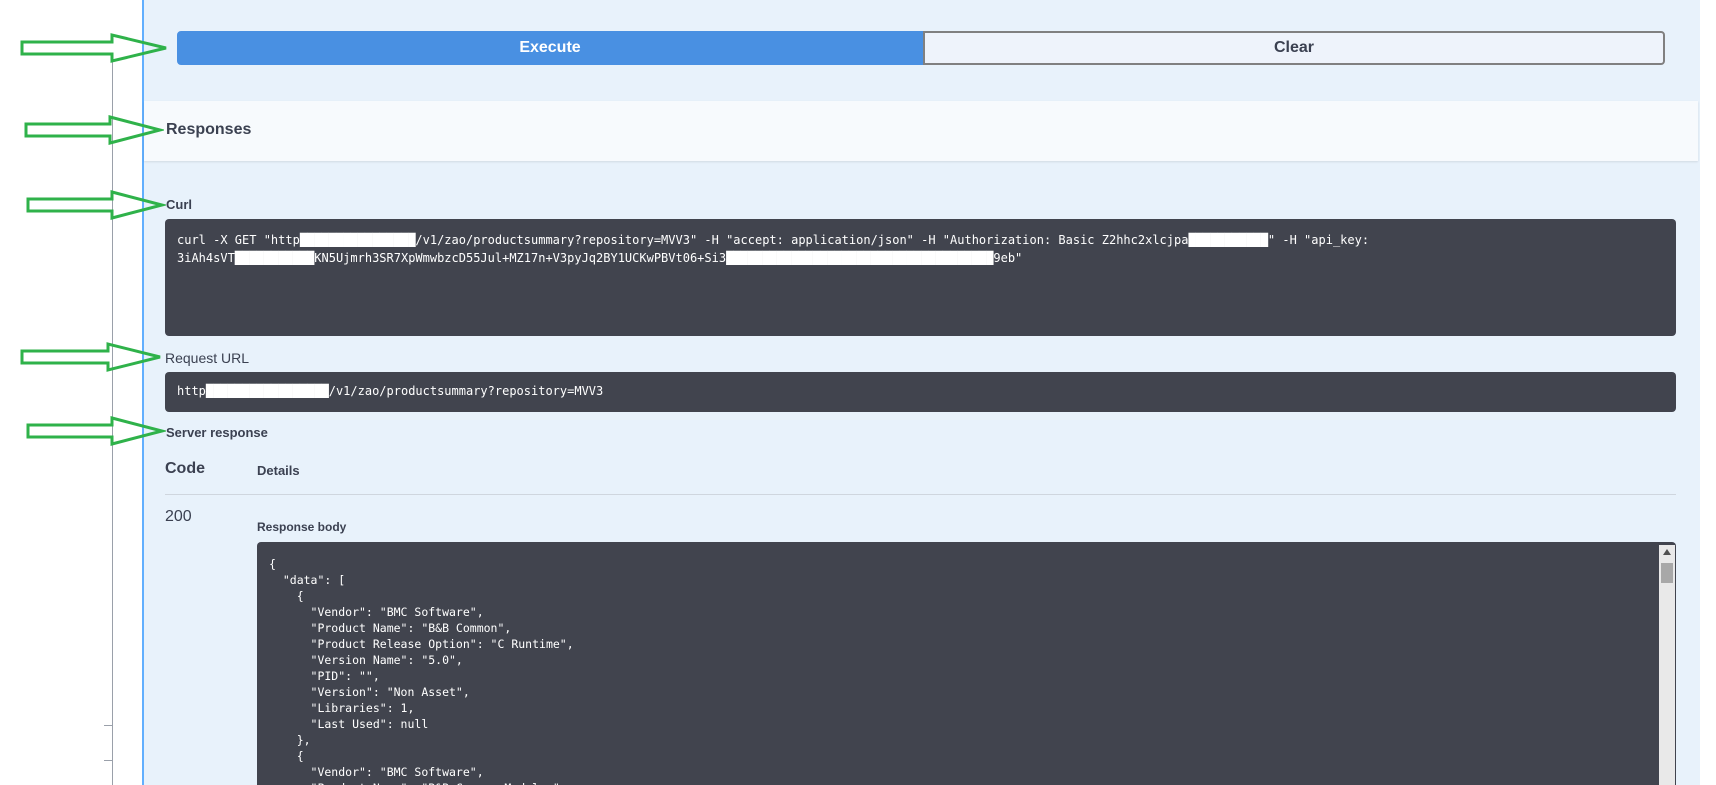  What do you see at coordinates (207, 358) in the screenshot?
I see `request-url-label: Request URL` at bounding box center [207, 358].